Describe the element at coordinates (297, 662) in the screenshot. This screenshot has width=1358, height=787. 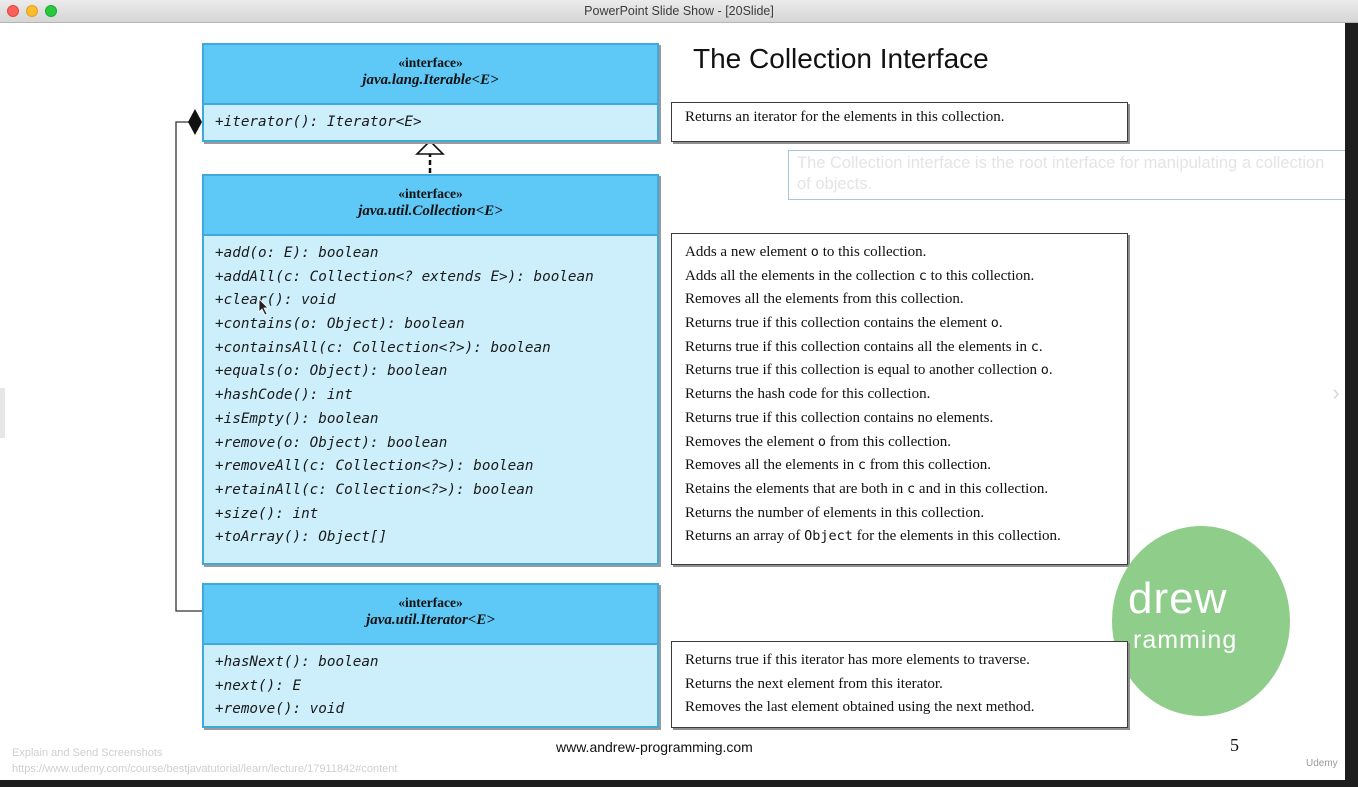
I see `method: +hasNext(): boolean` at that location.